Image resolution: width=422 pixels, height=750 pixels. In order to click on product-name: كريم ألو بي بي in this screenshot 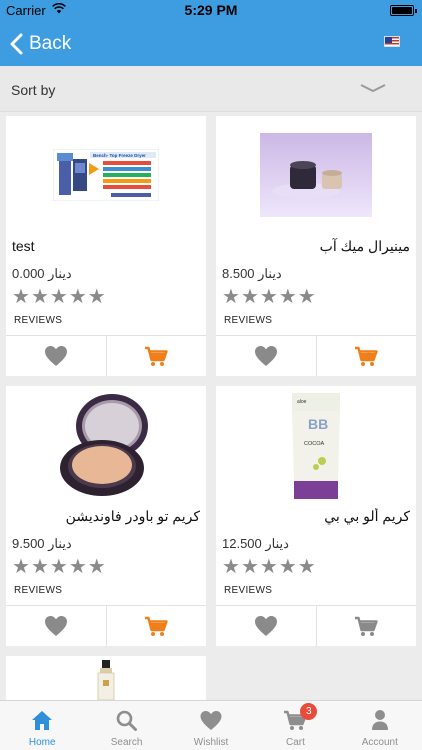, I will do `click(316, 516)`.